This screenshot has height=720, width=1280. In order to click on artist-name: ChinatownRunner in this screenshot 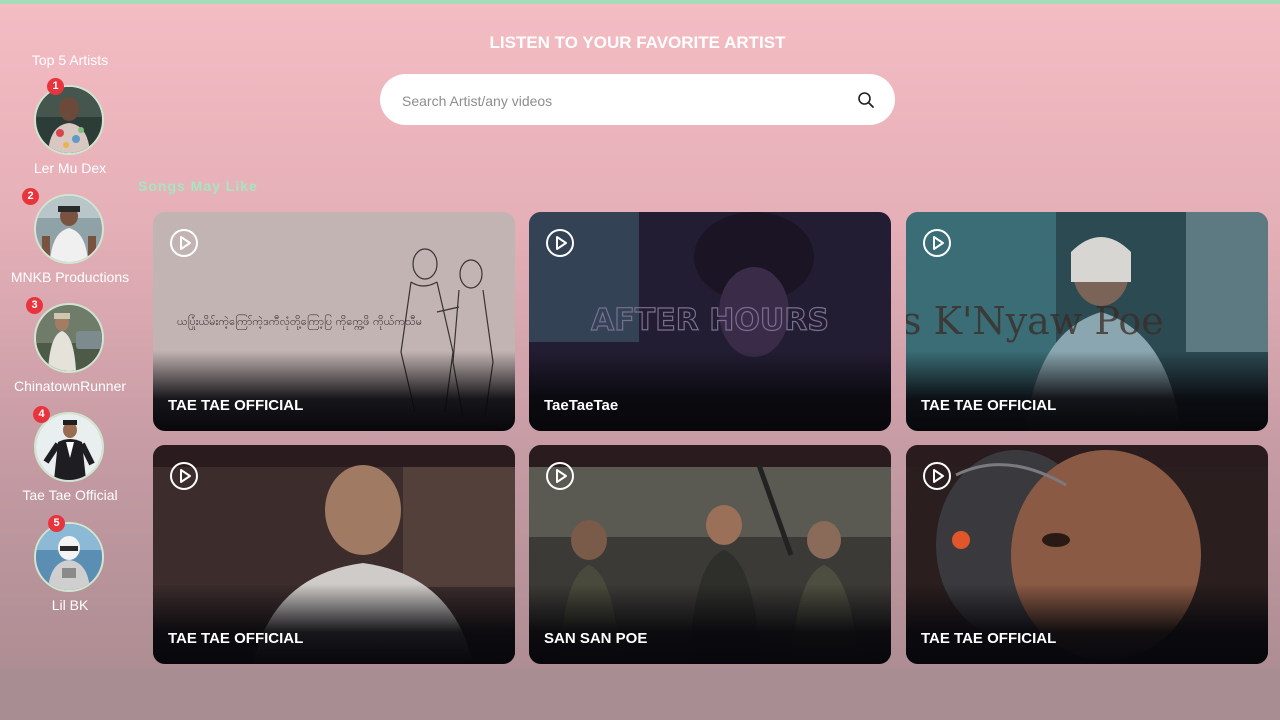, I will do `click(70, 386)`.